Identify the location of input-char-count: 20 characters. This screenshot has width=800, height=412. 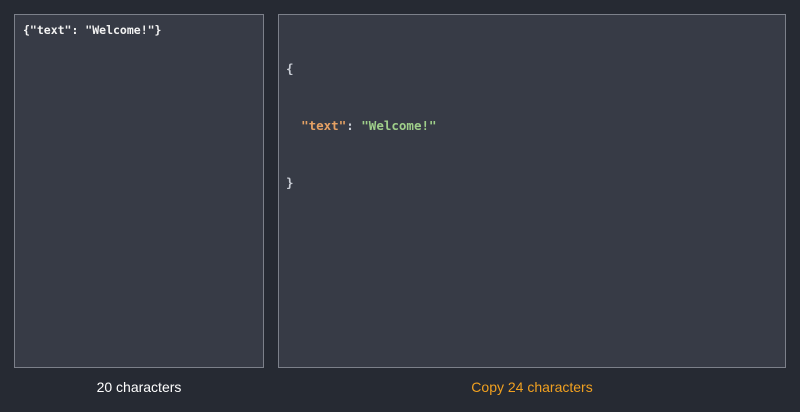
(139, 387).